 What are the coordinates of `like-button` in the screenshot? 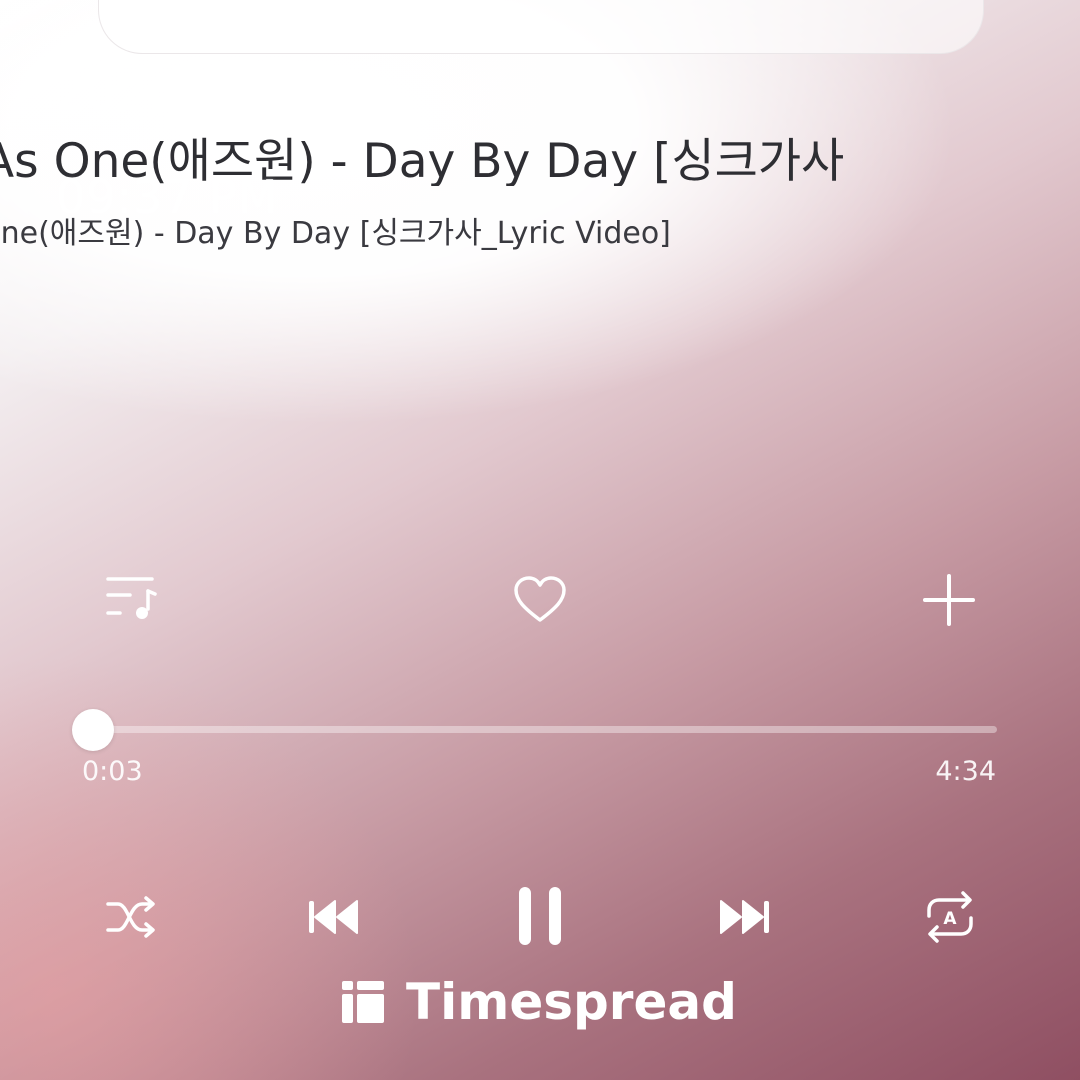 It's located at (540, 600).